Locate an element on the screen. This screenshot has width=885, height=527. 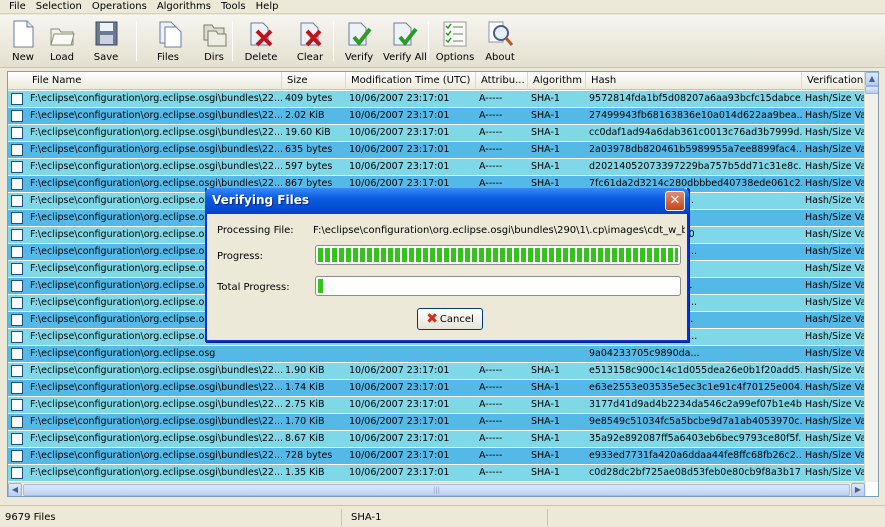
column-header-0: File Name is located at coordinates (145, 81).